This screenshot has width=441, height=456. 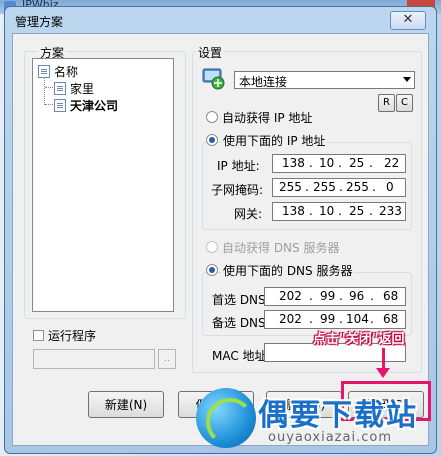 What do you see at coordinates (212, 117) in the screenshot?
I see `auto-ip-radio` at bounding box center [212, 117].